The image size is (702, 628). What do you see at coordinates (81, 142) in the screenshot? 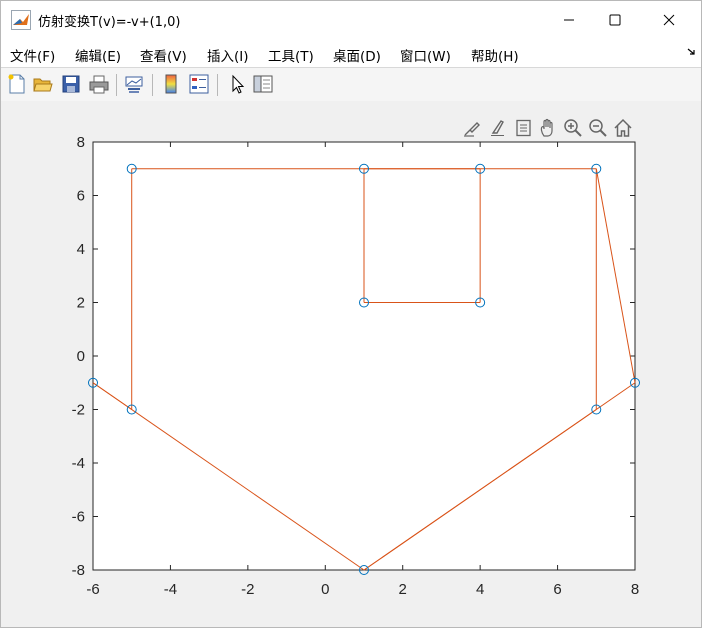
I see `y-tick-label: 8` at bounding box center [81, 142].